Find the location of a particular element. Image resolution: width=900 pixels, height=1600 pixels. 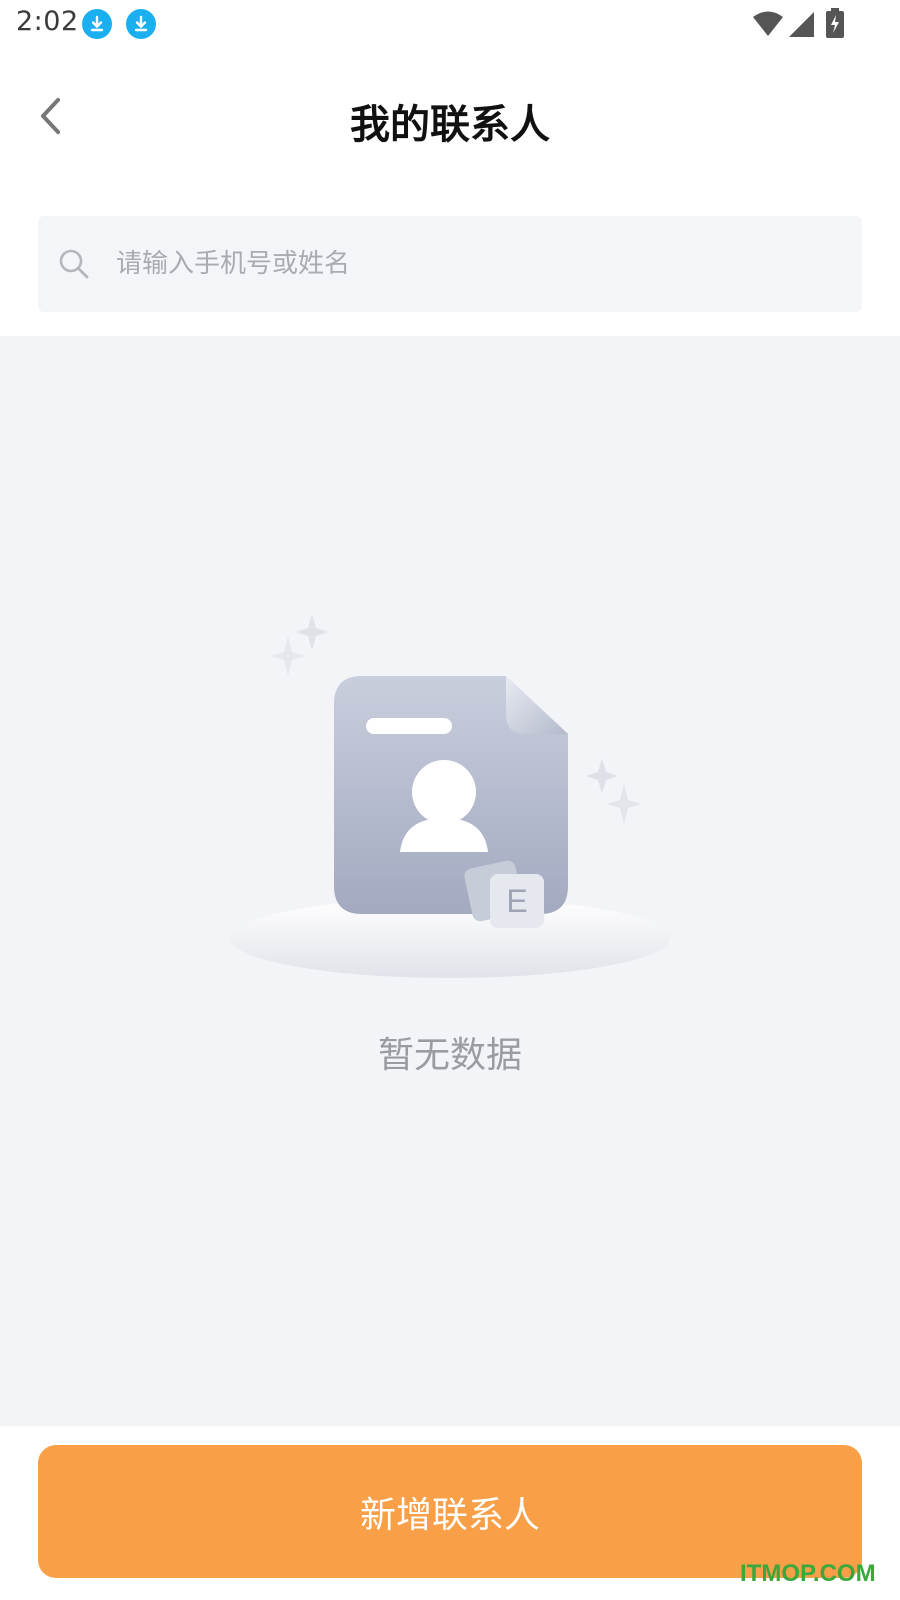

header: 我的联系人 is located at coordinates (450, 118).